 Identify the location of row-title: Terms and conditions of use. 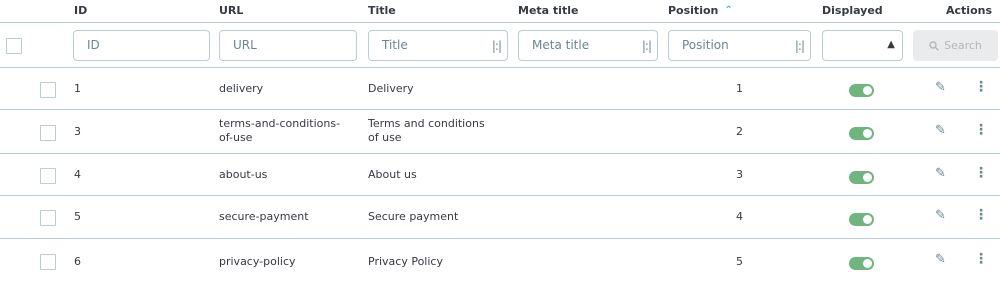
(426, 130).